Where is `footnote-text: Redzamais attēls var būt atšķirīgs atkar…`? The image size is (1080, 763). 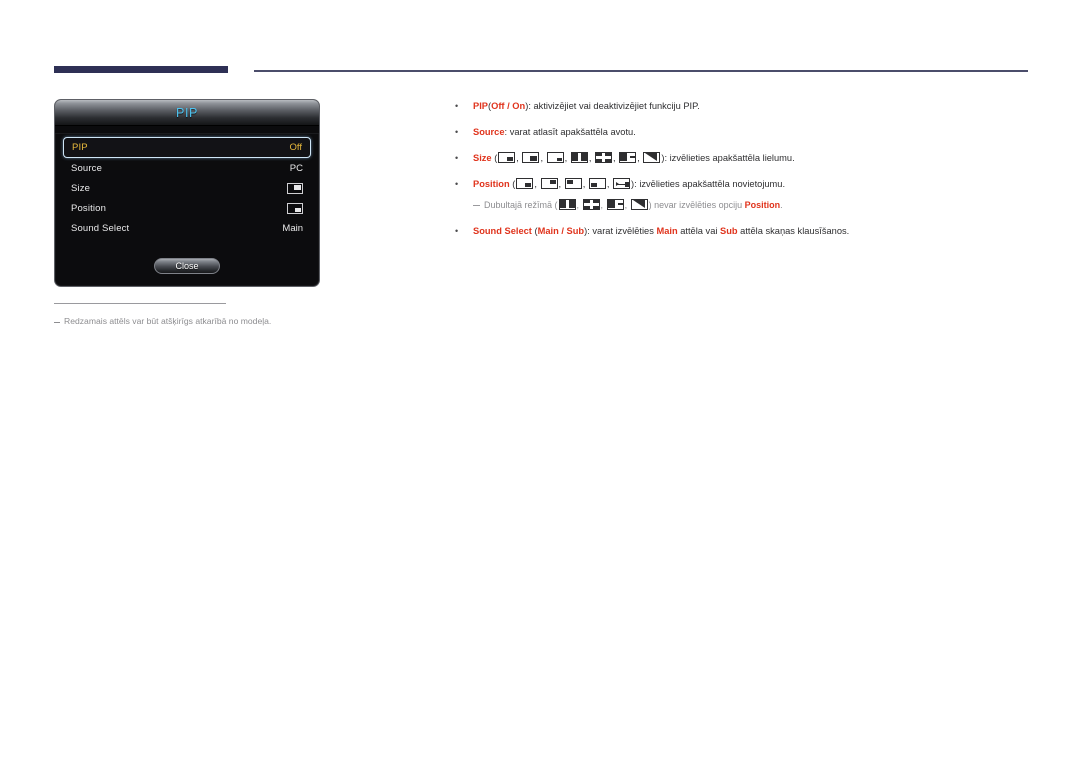
footnote-text: Redzamais attēls var būt atšķirīgs atkar… is located at coordinates (168, 321).